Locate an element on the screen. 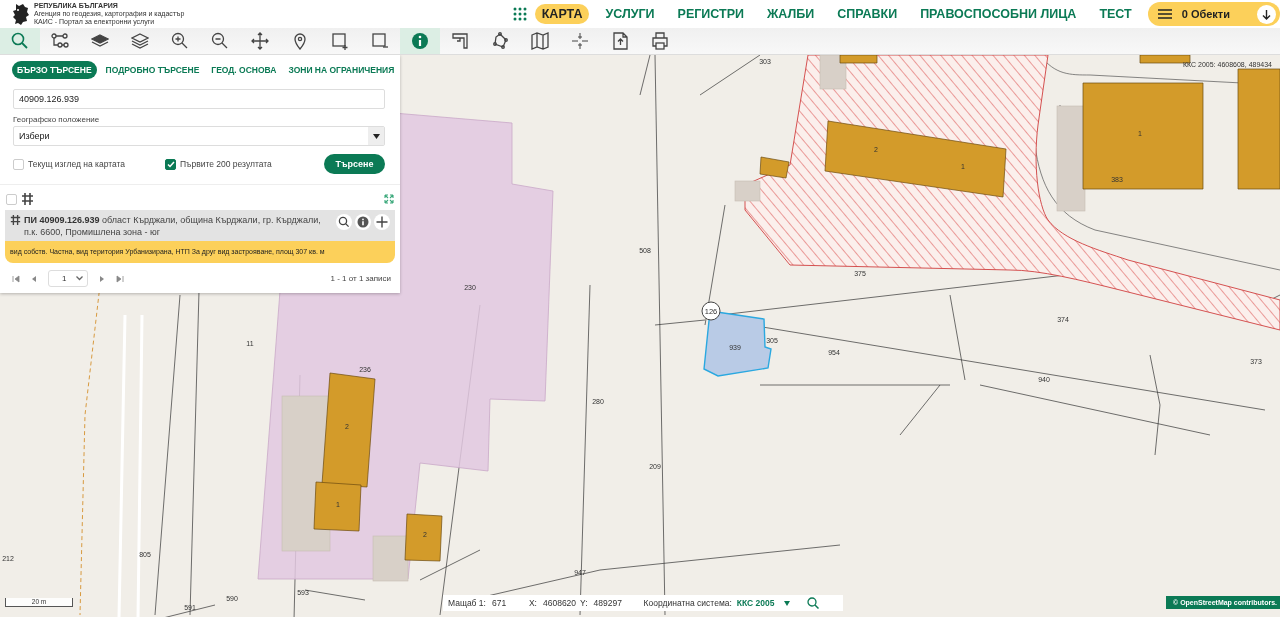 The image size is (1280, 617). nav-link: СПРАВКИ is located at coordinates (867, 14).